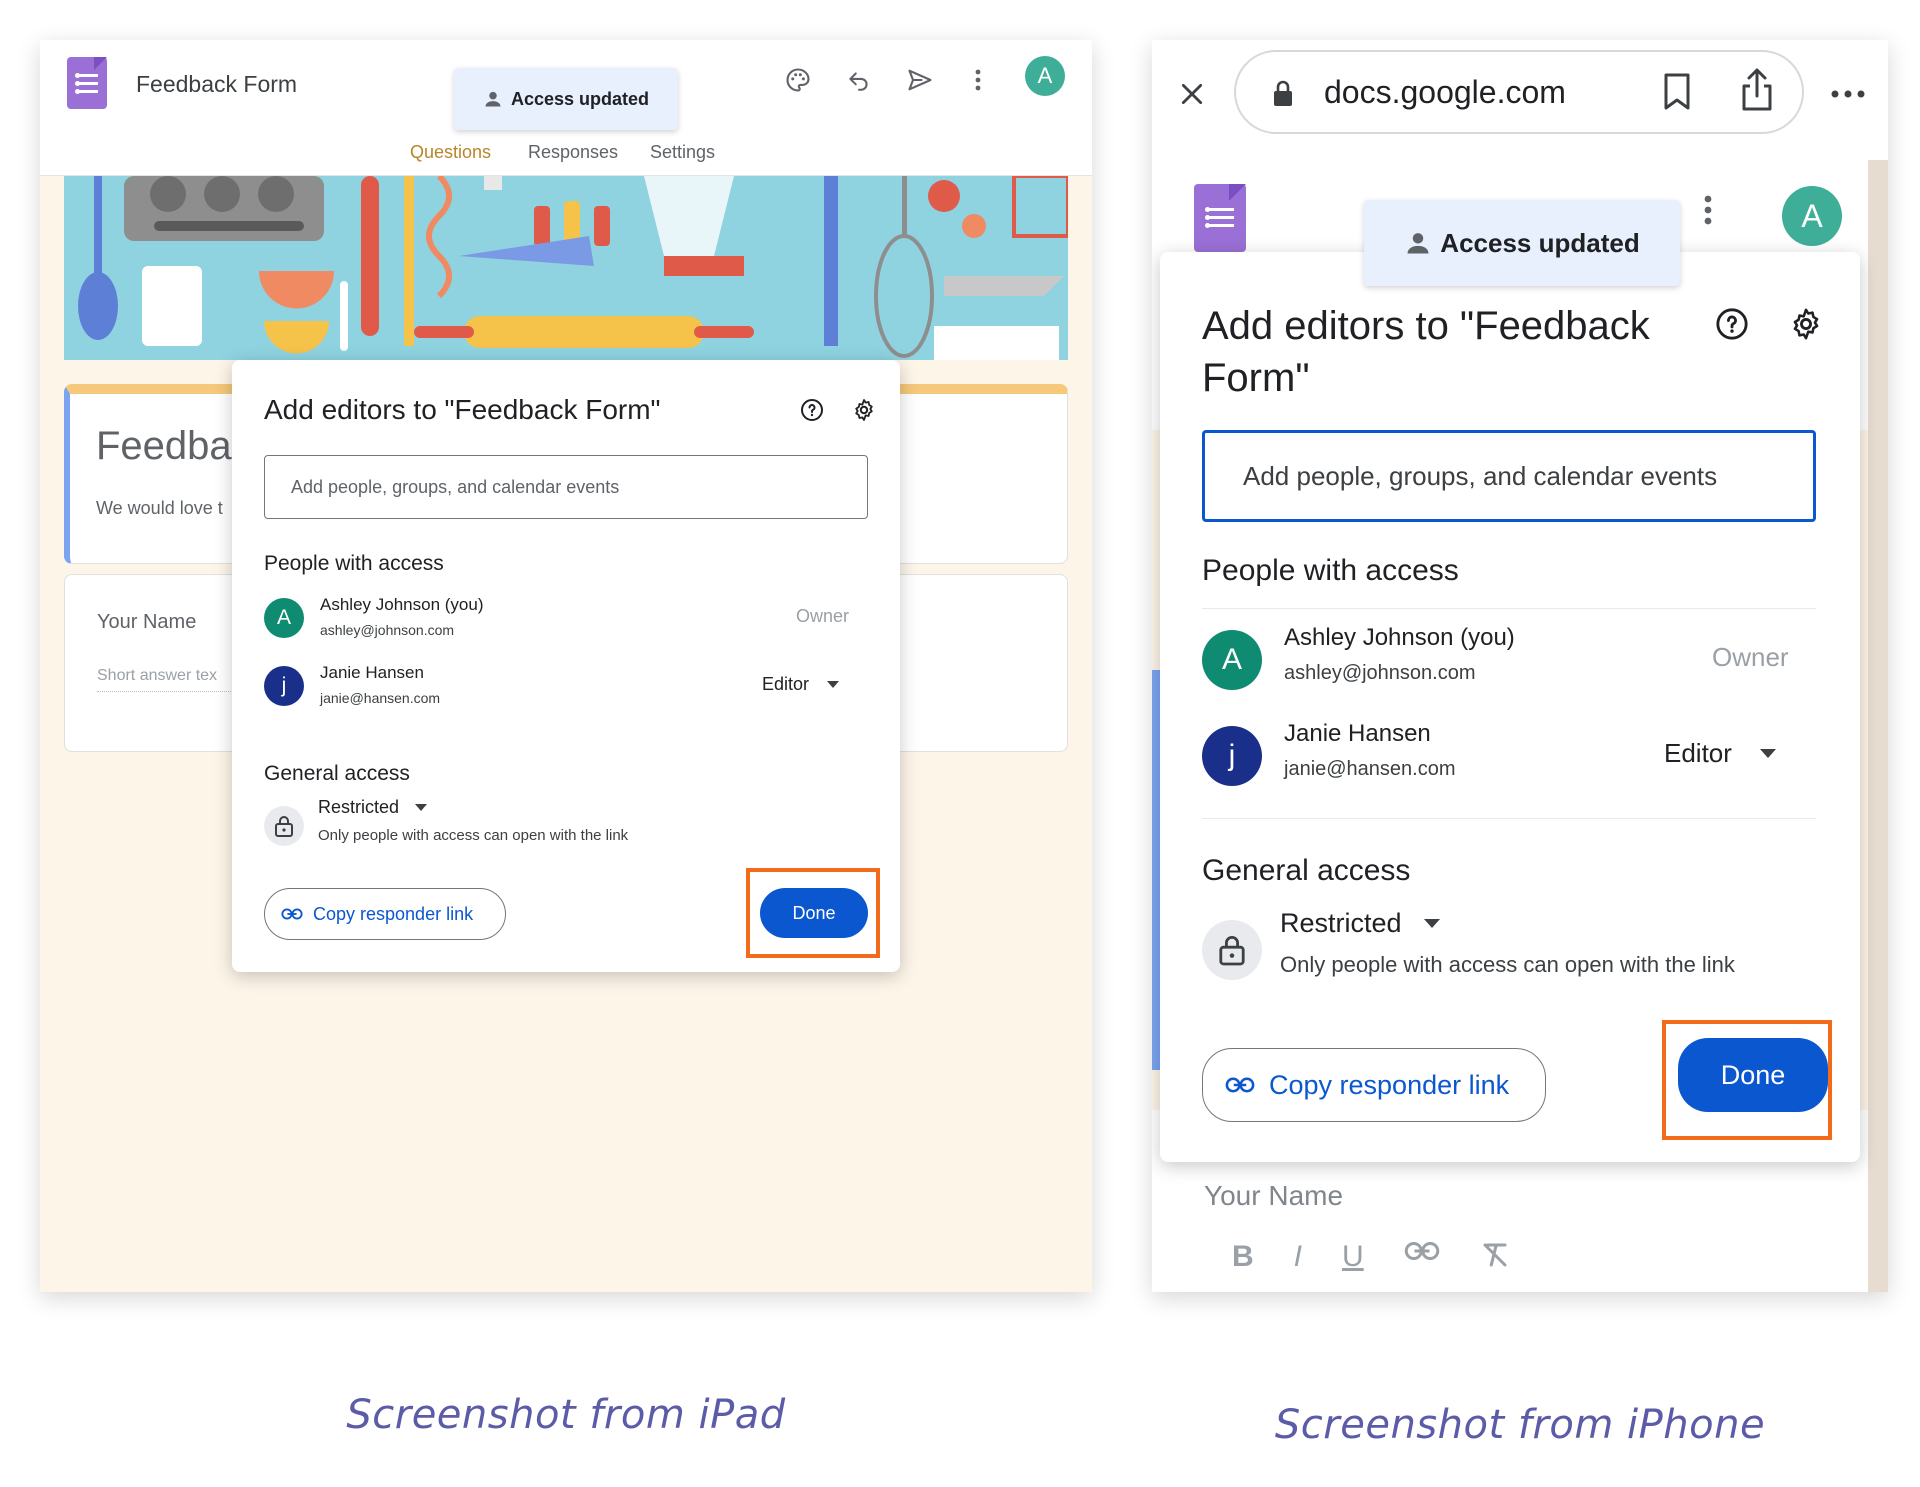 The width and height of the screenshot is (1920, 1487). What do you see at coordinates (1495, 1255) in the screenshot?
I see `clear-format-icon` at bounding box center [1495, 1255].